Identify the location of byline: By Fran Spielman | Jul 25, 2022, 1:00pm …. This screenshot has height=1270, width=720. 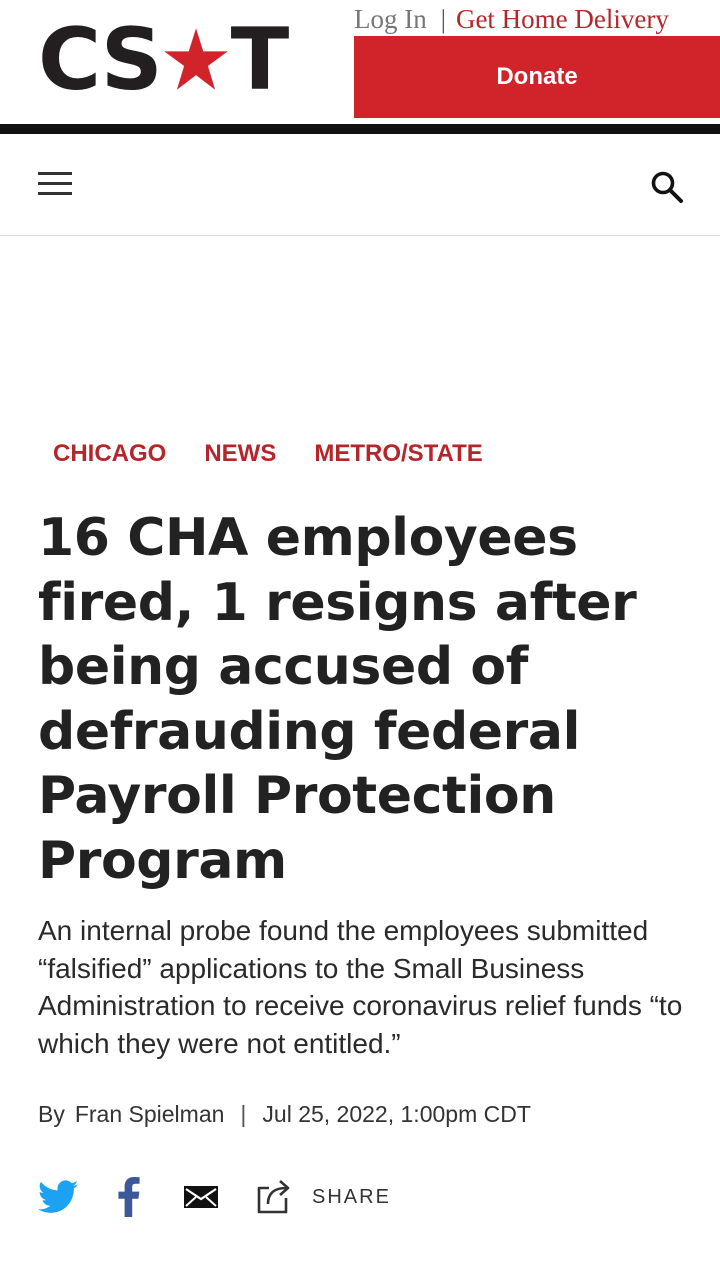
(284, 1114).